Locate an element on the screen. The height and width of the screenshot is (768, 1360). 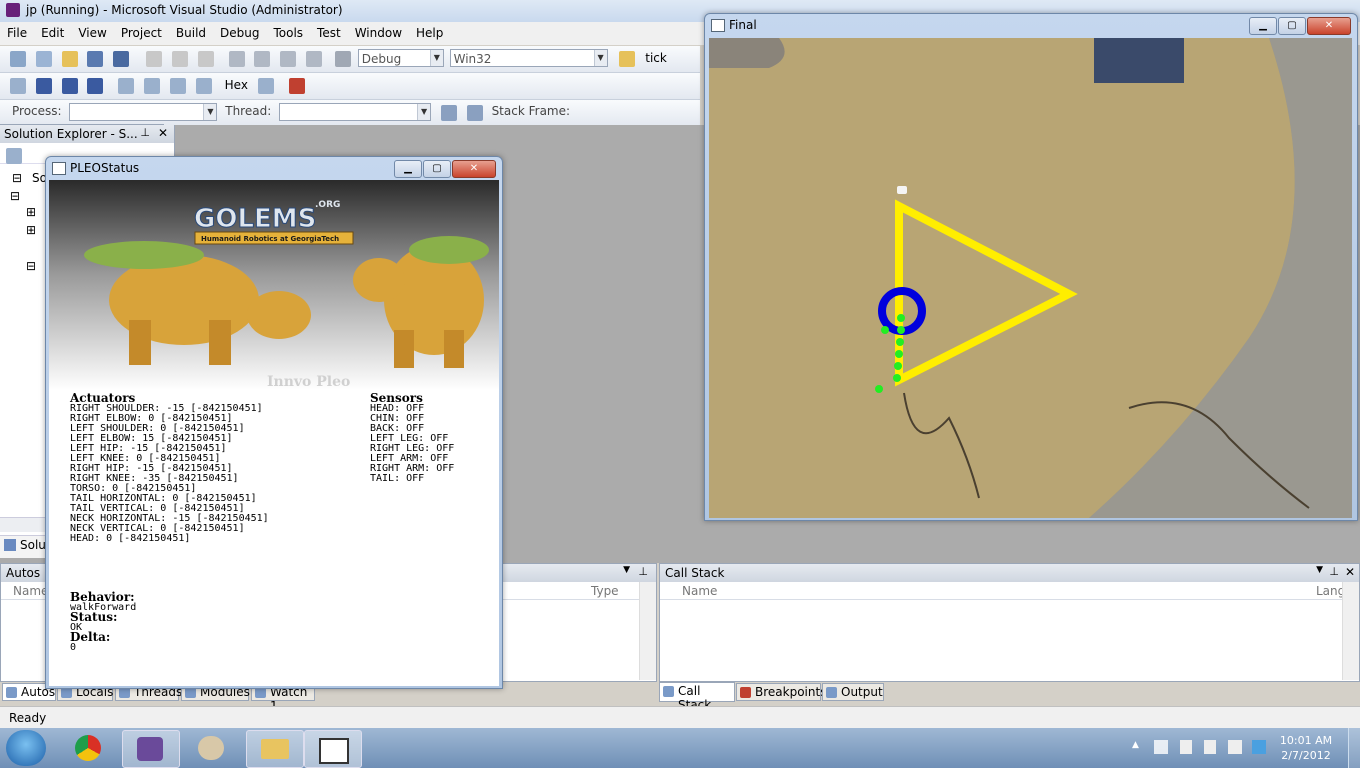
taskbar-paint is located at coordinates (212, 748).